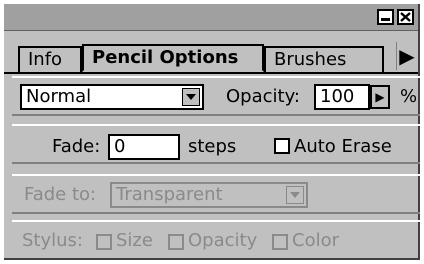 The image size is (424, 264). Describe the element at coordinates (59, 96) in the screenshot. I see `blend-mode-value: Normal` at that location.